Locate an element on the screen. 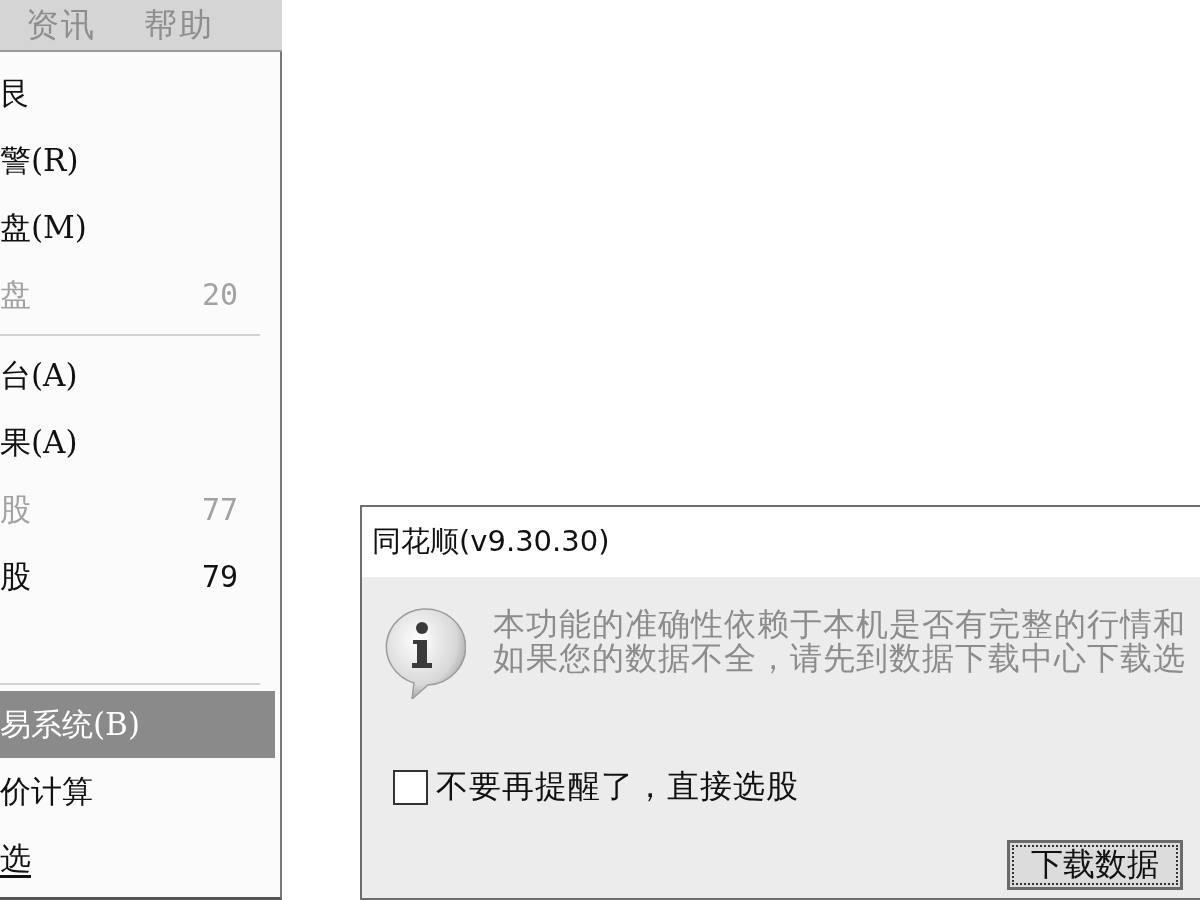 This screenshot has width=1200, height=900. menu-item: 盘(M) is located at coordinates (137, 227).